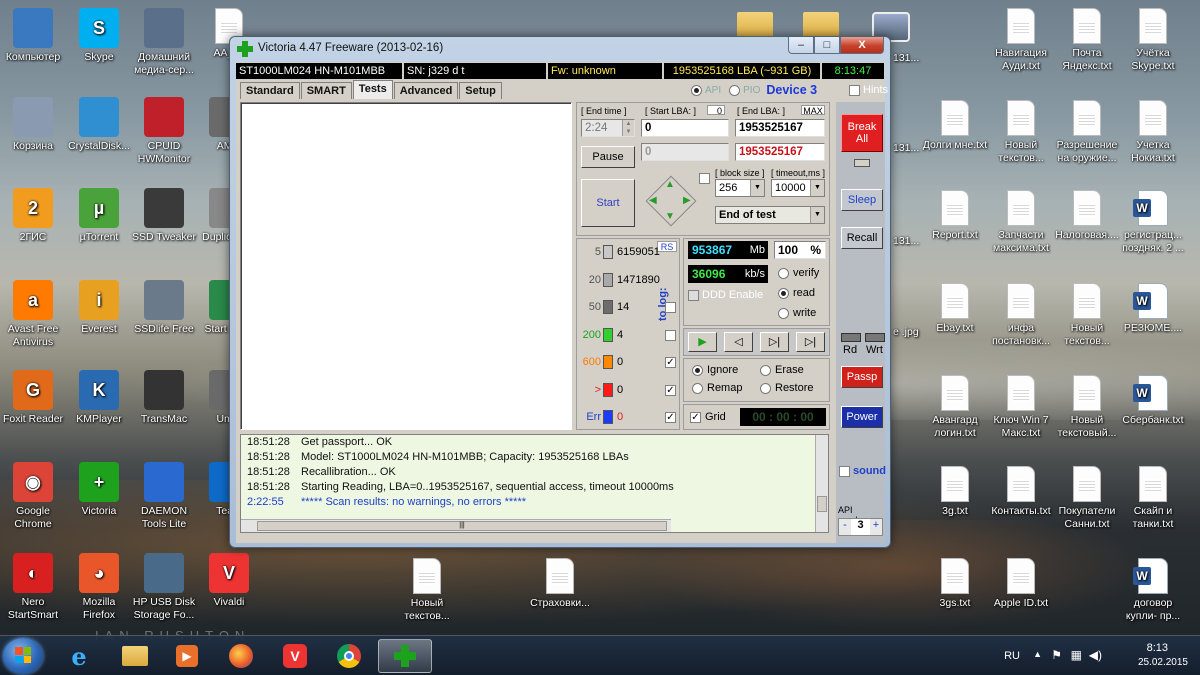 Image resolution: width=1200 pixels, height=675 pixels. Describe the element at coordinates (270, 90) in the screenshot. I see `tab-standard: Standard` at that location.